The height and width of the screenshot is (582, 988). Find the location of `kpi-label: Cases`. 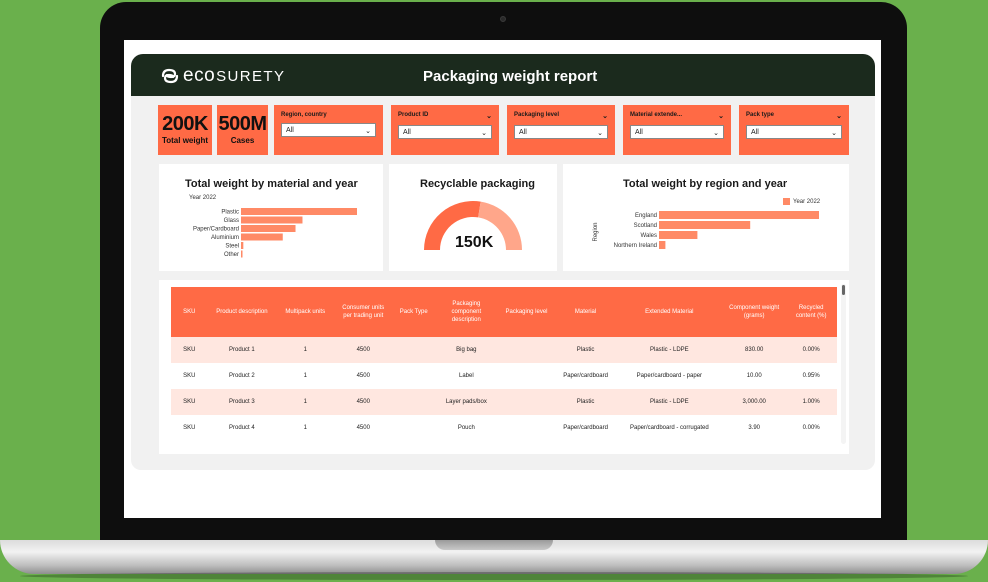

kpi-label: Cases is located at coordinates (242, 140).